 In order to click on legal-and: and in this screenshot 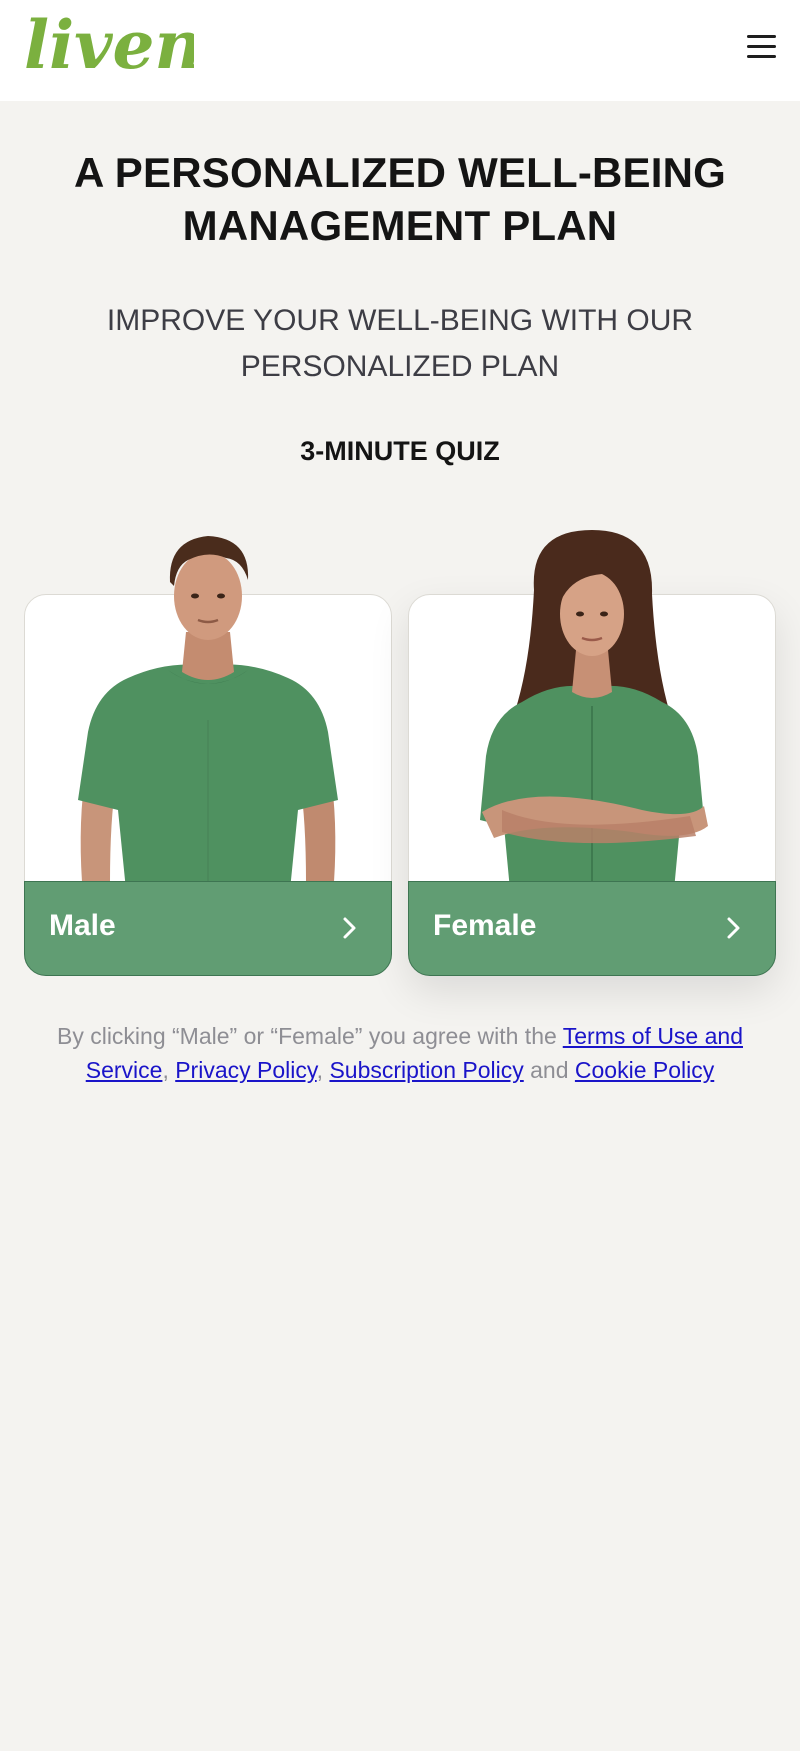, I will do `click(549, 1070)`.